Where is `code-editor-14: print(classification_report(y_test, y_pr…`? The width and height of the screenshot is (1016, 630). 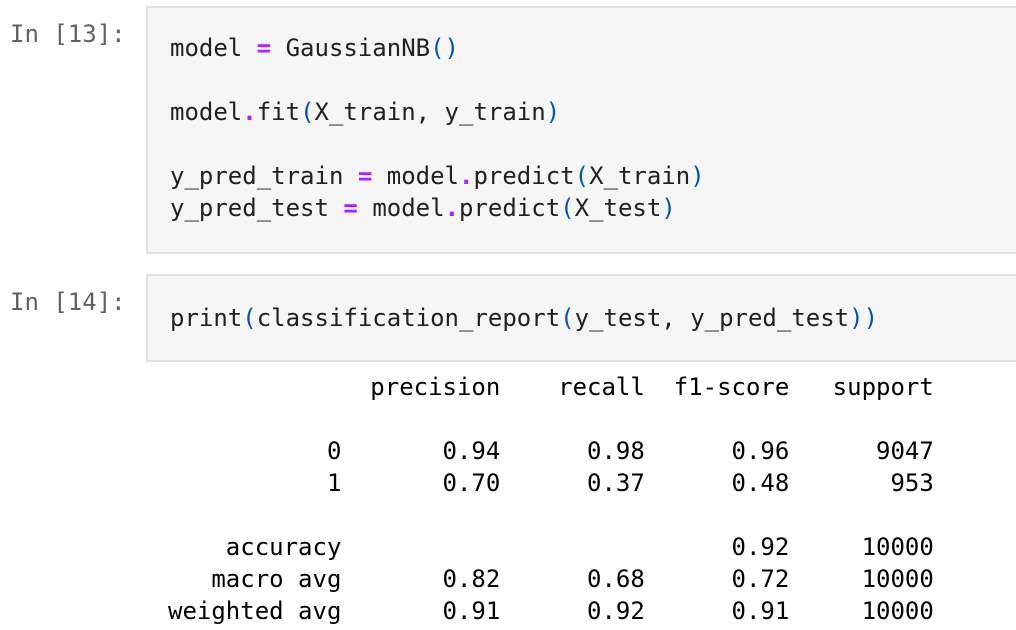
code-editor-14: print(classification_report(y_test, y_pr… is located at coordinates (524, 318).